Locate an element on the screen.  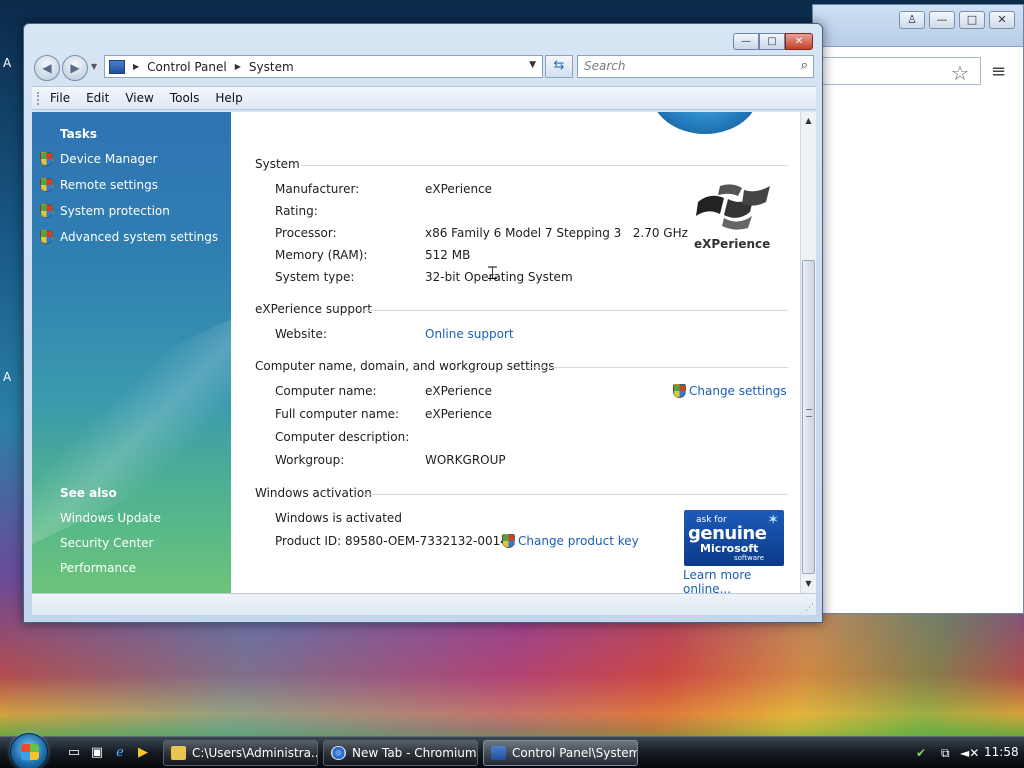
start-button is located at coordinates (29, 750).